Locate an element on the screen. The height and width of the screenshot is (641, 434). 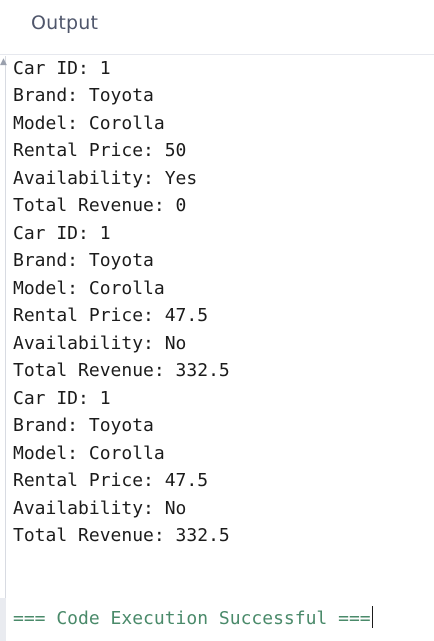
output-panel-title: Output is located at coordinates (65, 23).